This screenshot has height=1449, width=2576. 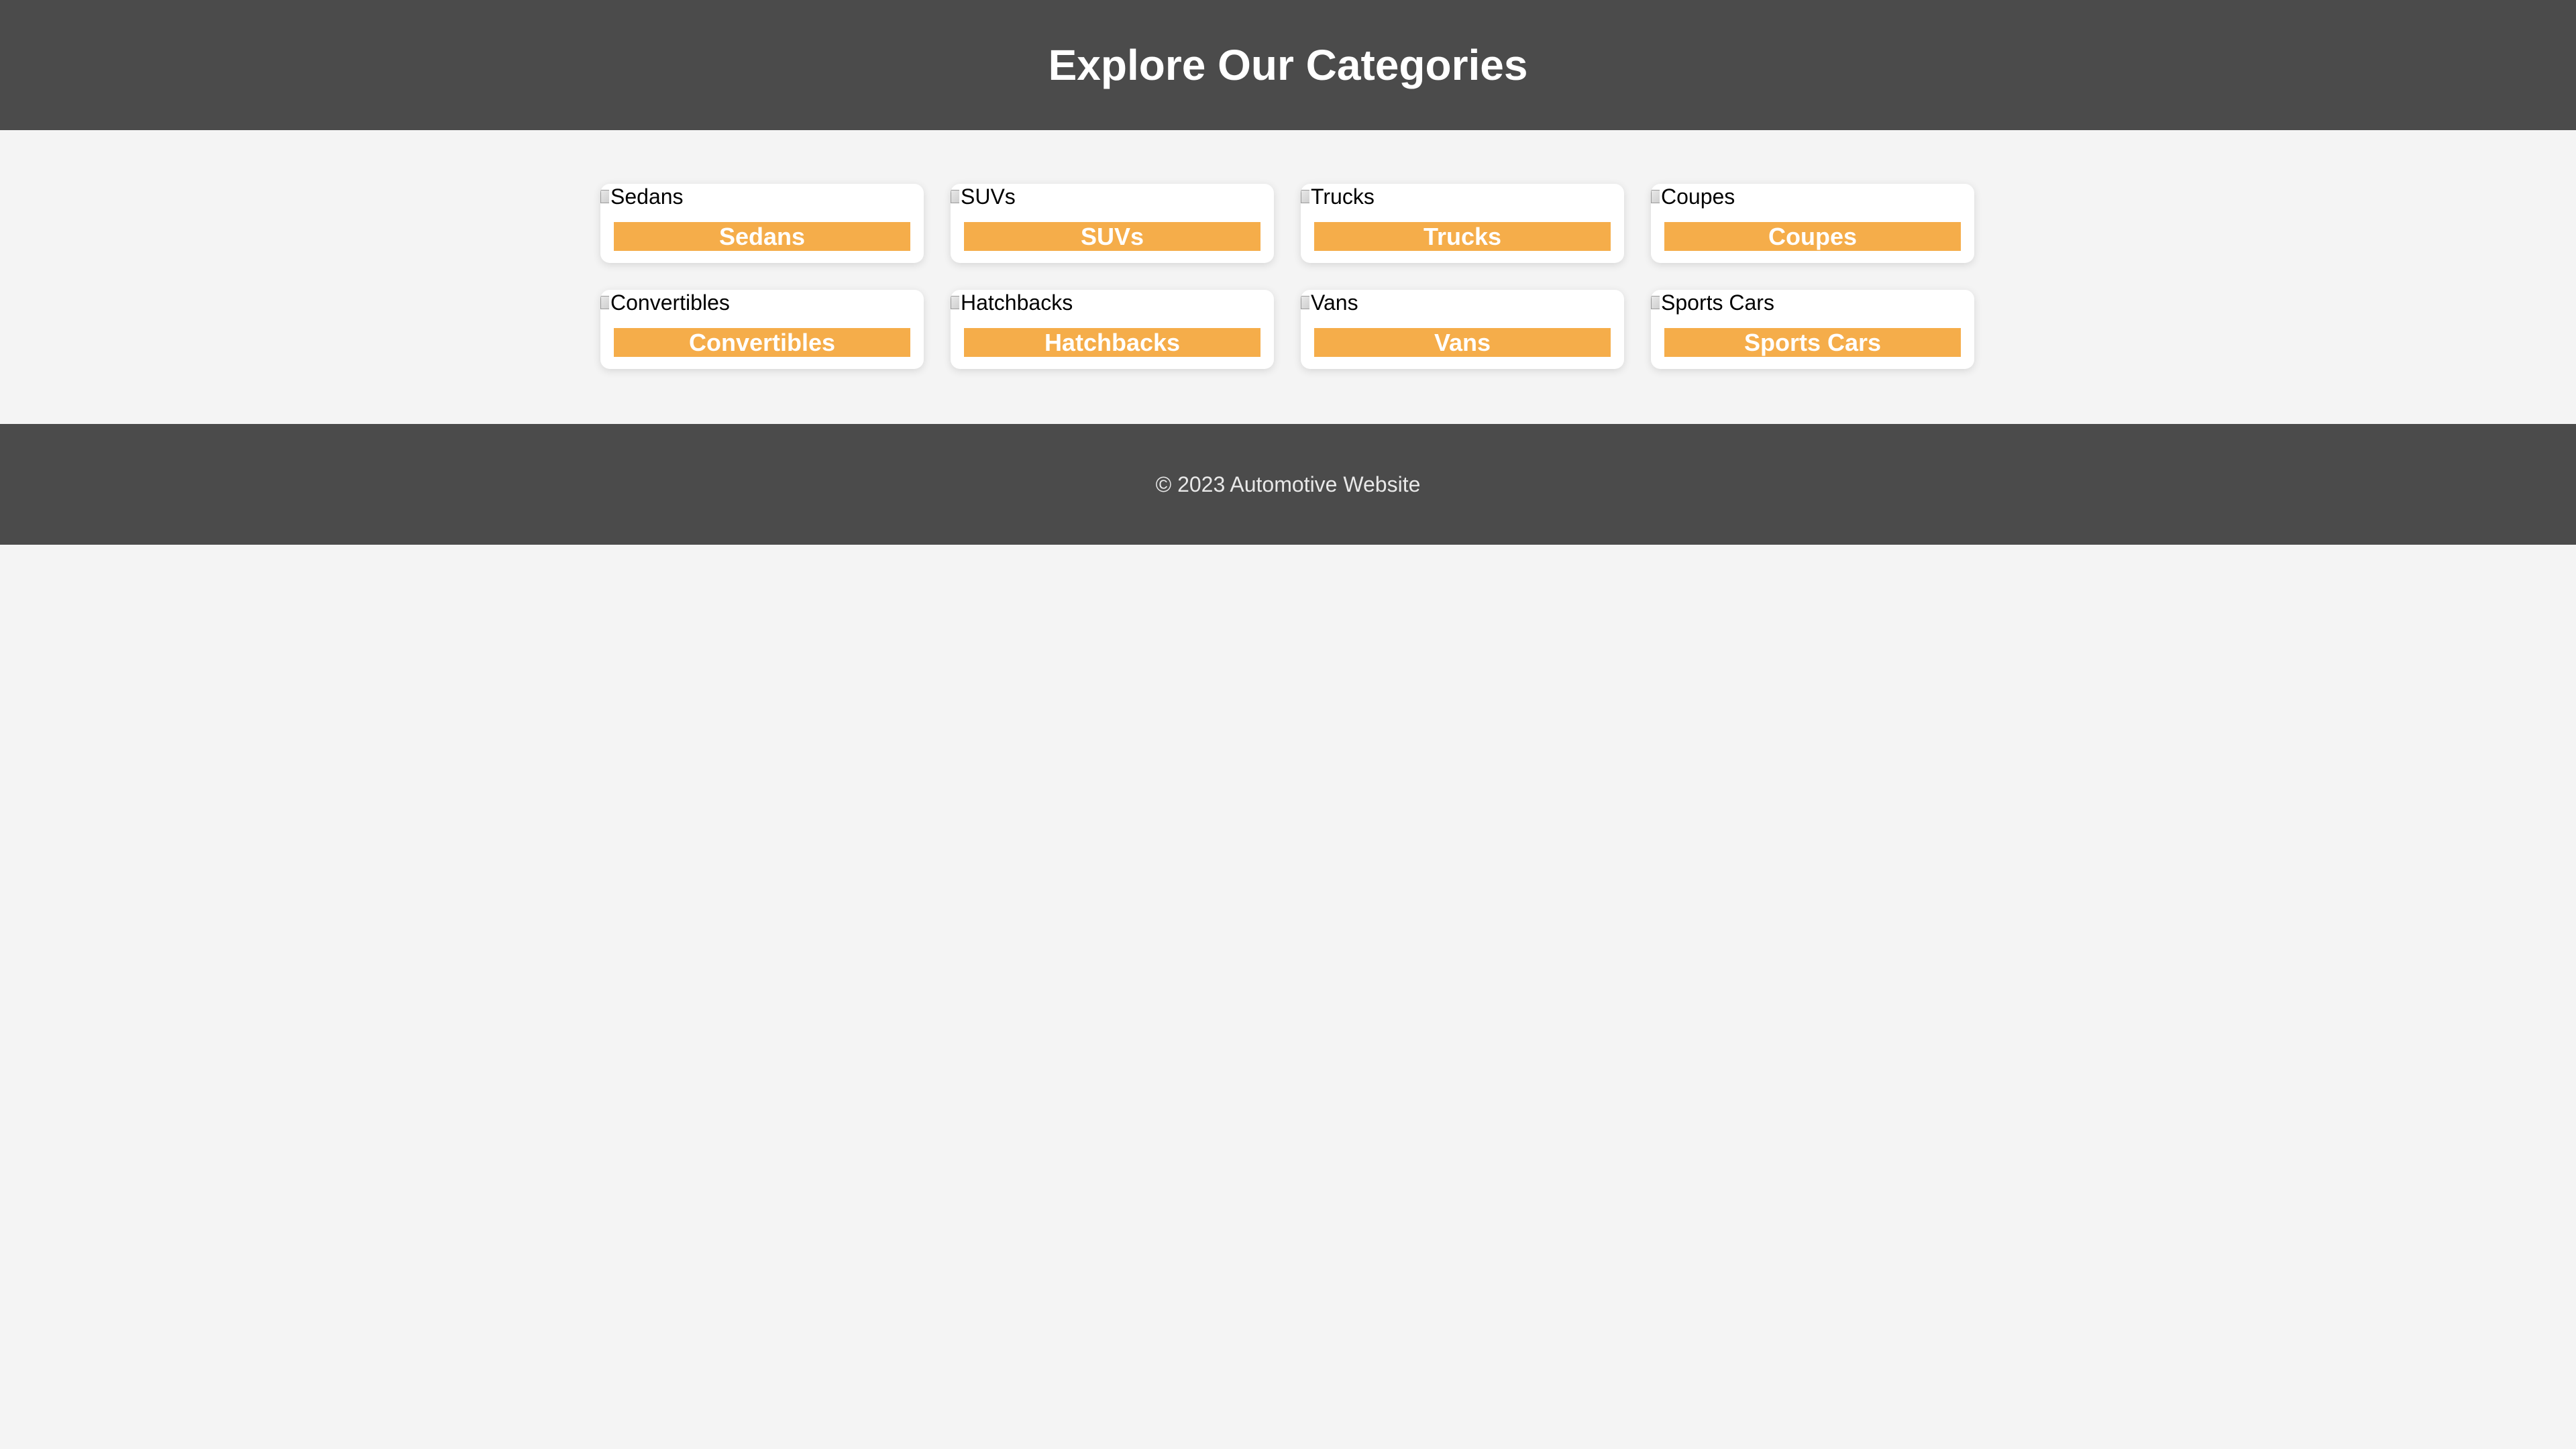 What do you see at coordinates (1017, 302) in the screenshot?
I see `image-alt-text: Hatchbacks` at bounding box center [1017, 302].